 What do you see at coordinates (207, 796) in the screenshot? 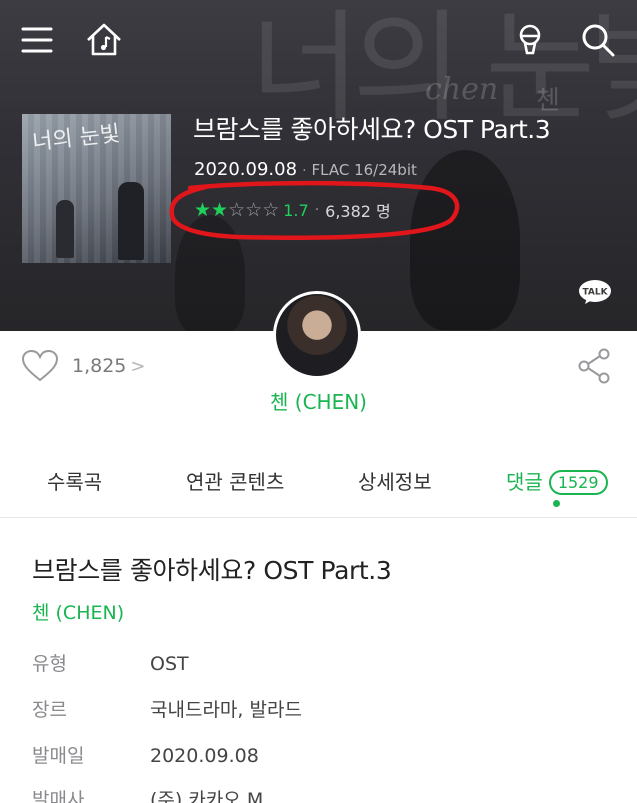
I see `detail-value: (주) 카카오 M` at bounding box center [207, 796].